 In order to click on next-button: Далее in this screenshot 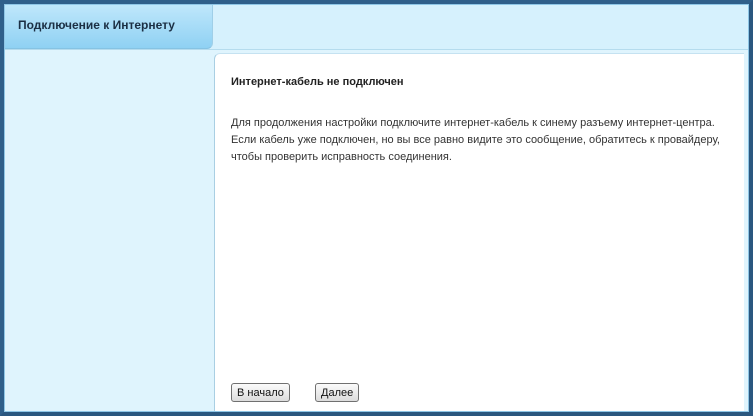, I will do `click(337, 392)`.